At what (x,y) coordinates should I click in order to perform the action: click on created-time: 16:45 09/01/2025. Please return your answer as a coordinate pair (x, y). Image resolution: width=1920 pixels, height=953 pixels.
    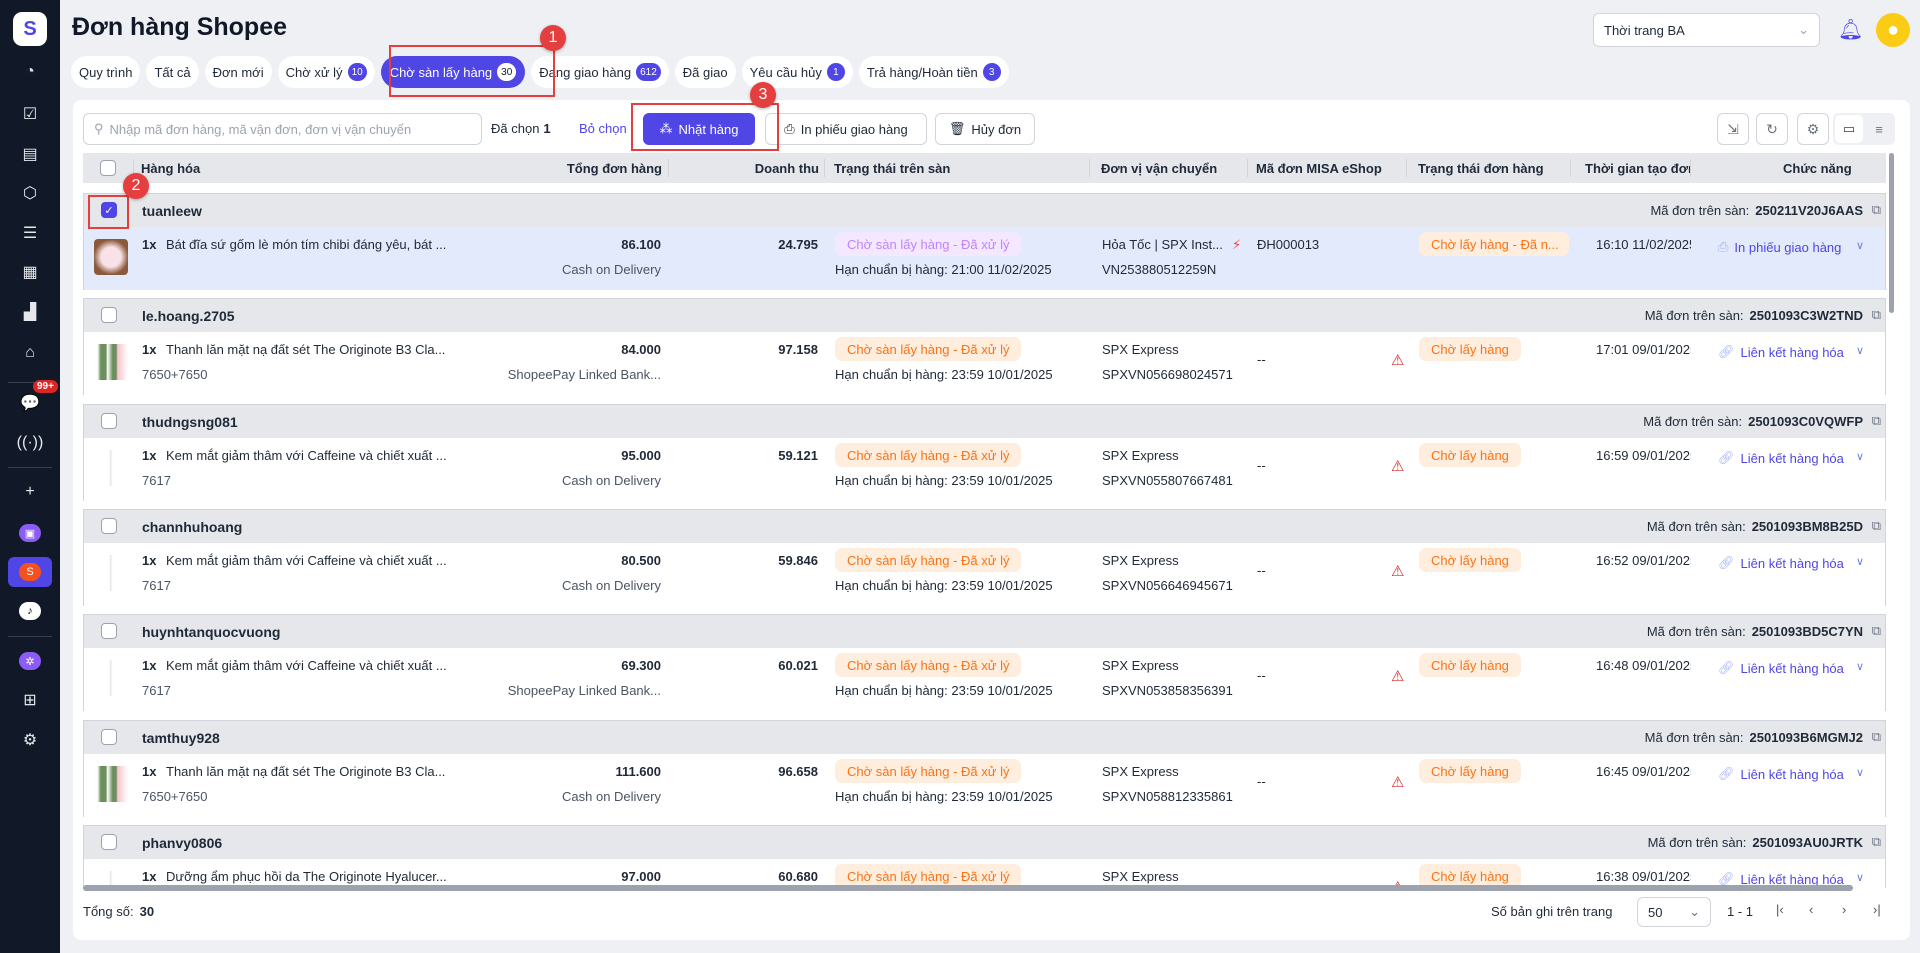
    Looking at the image, I should click on (1643, 771).